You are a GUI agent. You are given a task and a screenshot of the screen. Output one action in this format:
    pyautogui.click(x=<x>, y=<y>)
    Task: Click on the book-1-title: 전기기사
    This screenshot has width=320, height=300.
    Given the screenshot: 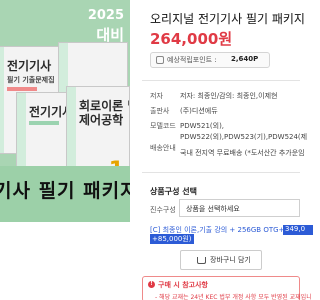 What is the action you would take?
    pyautogui.click(x=29, y=66)
    